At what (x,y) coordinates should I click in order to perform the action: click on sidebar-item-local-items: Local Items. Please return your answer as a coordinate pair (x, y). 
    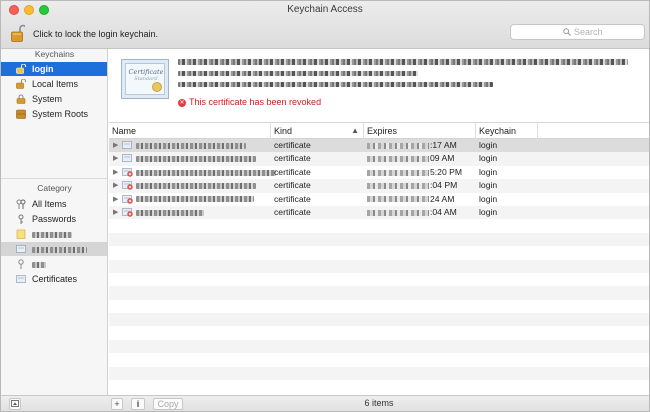
    Looking at the image, I should click on (54, 84).